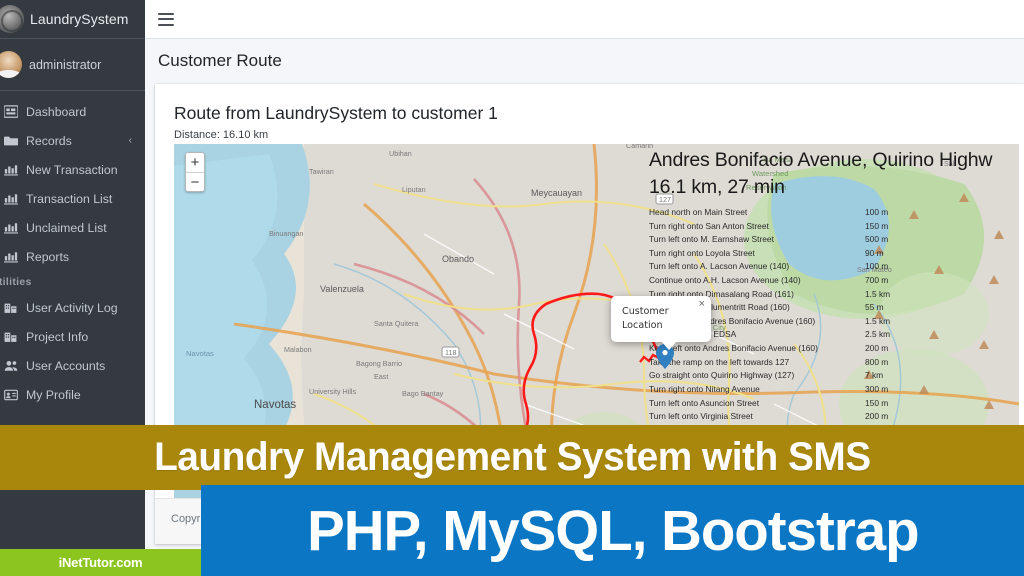  What do you see at coordinates (396, 323) in the screenshot?
I see `svg-text: Santa Quitera` at bounding box center [396, 323].